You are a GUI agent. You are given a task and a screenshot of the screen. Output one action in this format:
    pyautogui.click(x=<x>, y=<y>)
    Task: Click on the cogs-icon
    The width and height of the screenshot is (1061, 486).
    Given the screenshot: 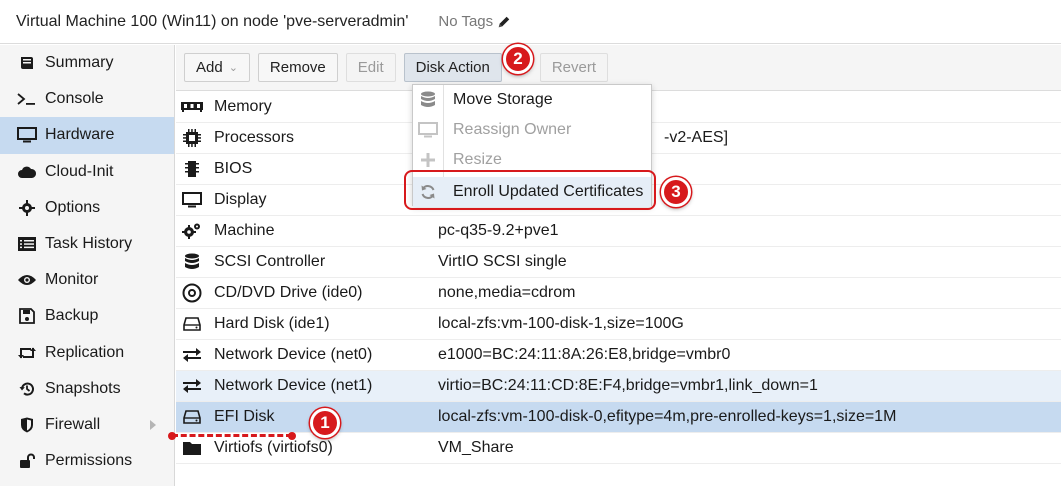 What is the action you would take?
    pyautogui.click(x=192, y=231)
    